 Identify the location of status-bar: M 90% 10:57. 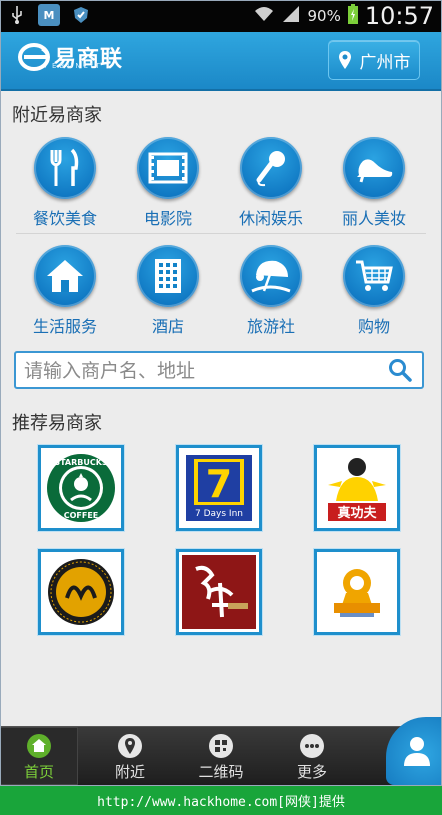
(221, 16).